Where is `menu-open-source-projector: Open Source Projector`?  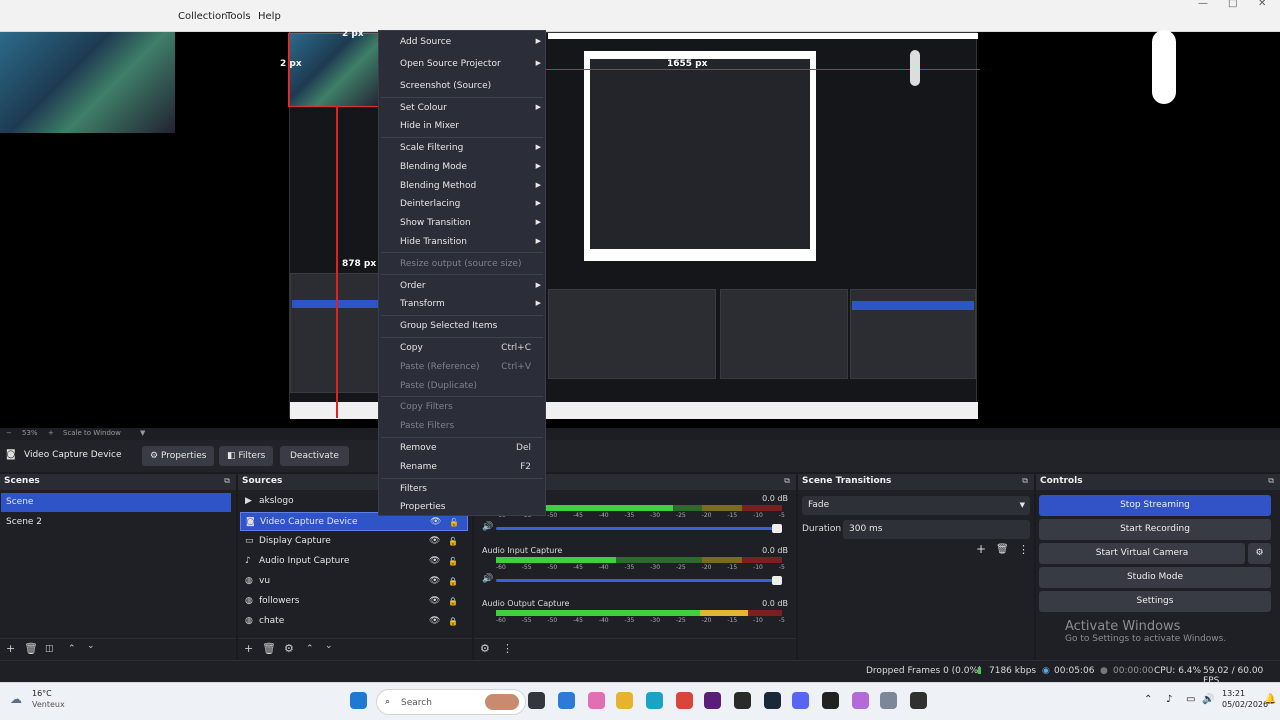
menu-open-source-projector: Open Source Projector is located at coordinates (450, 64).